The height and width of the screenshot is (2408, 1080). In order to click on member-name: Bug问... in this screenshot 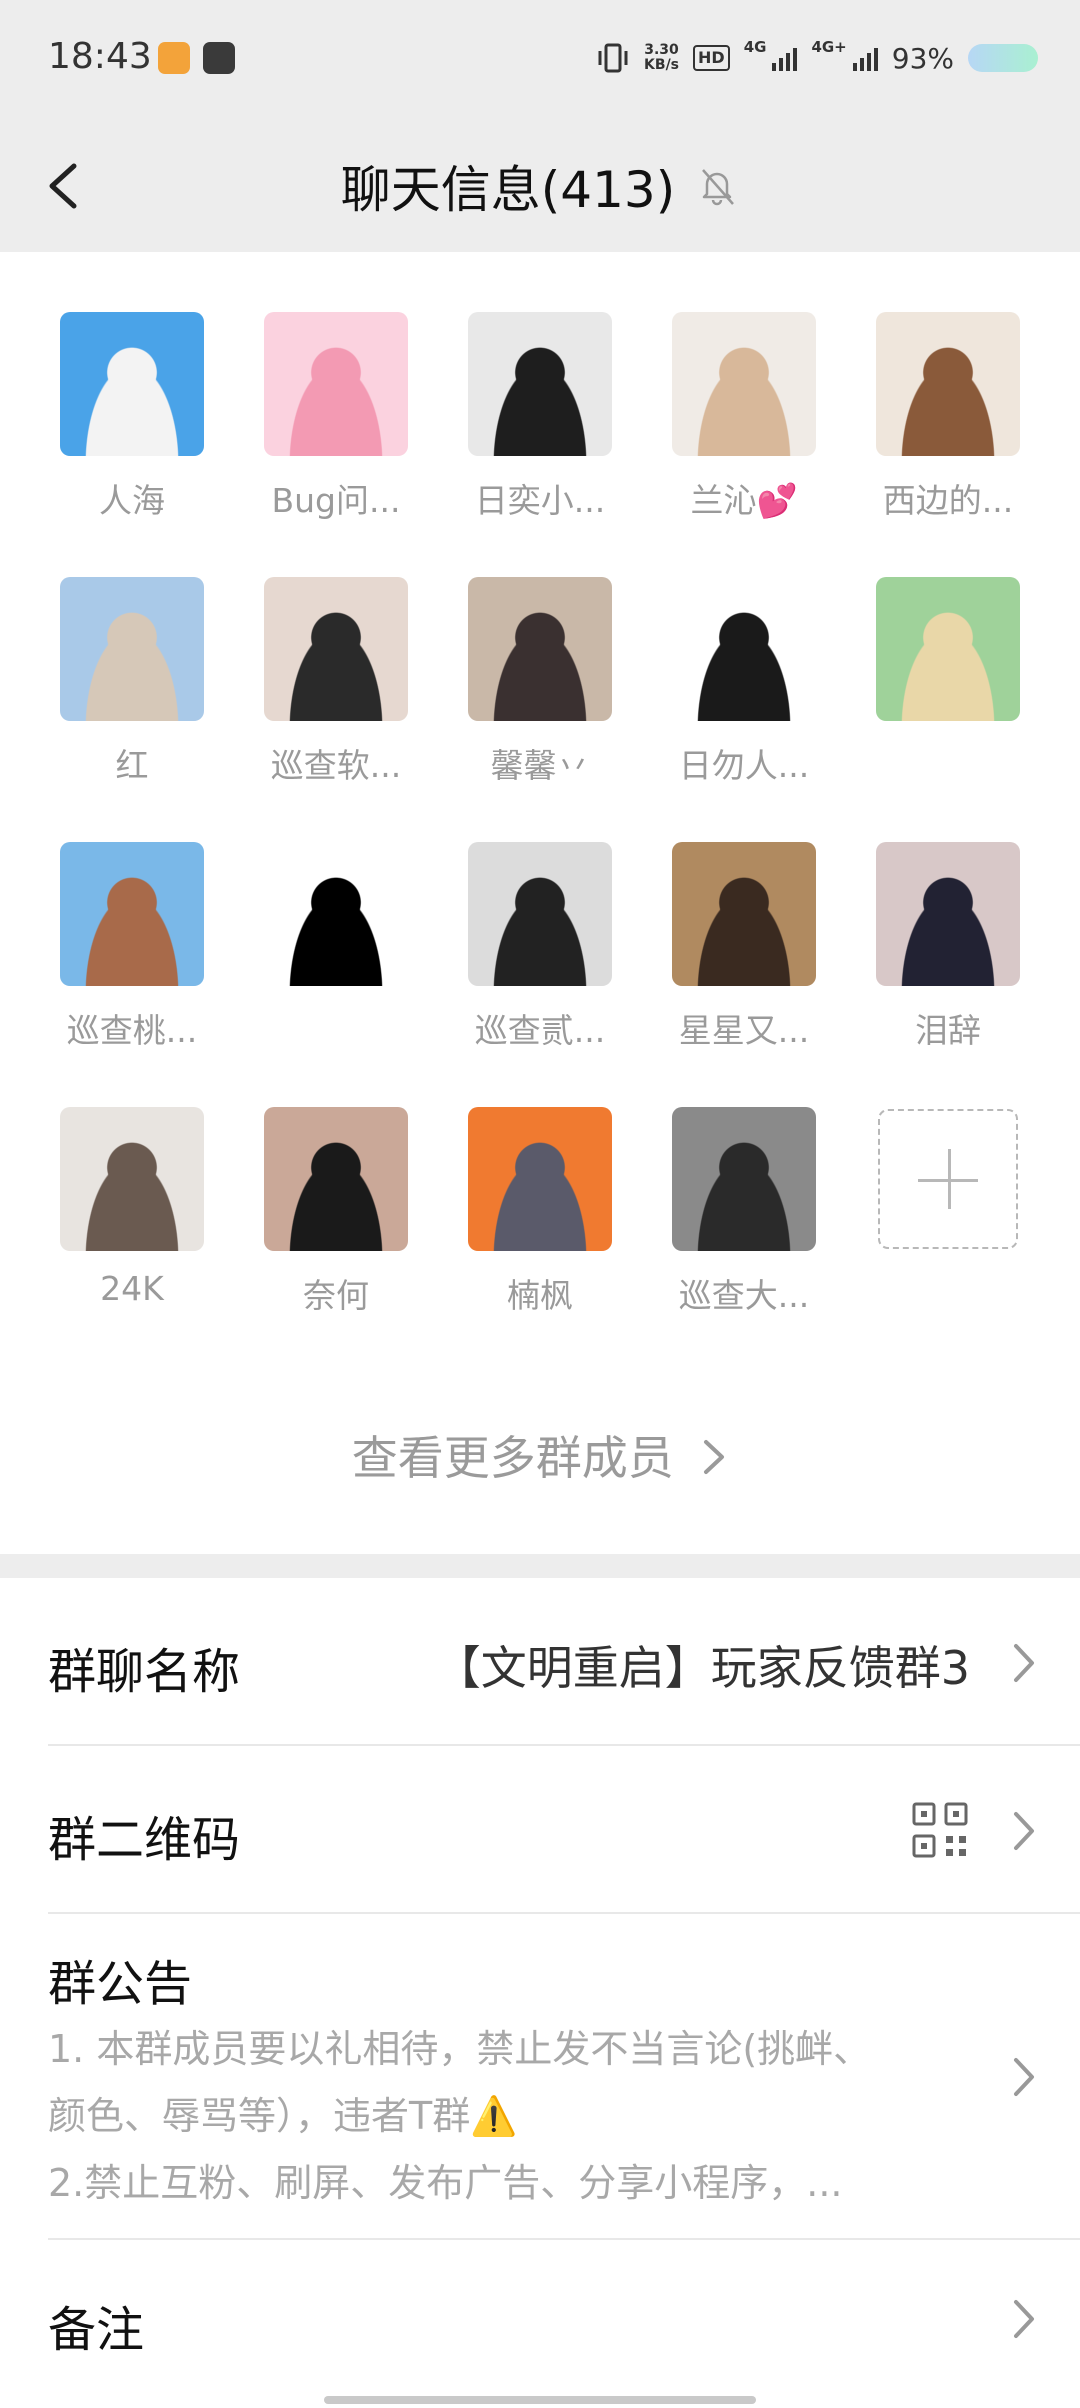, I will do `click(336, 500)`.